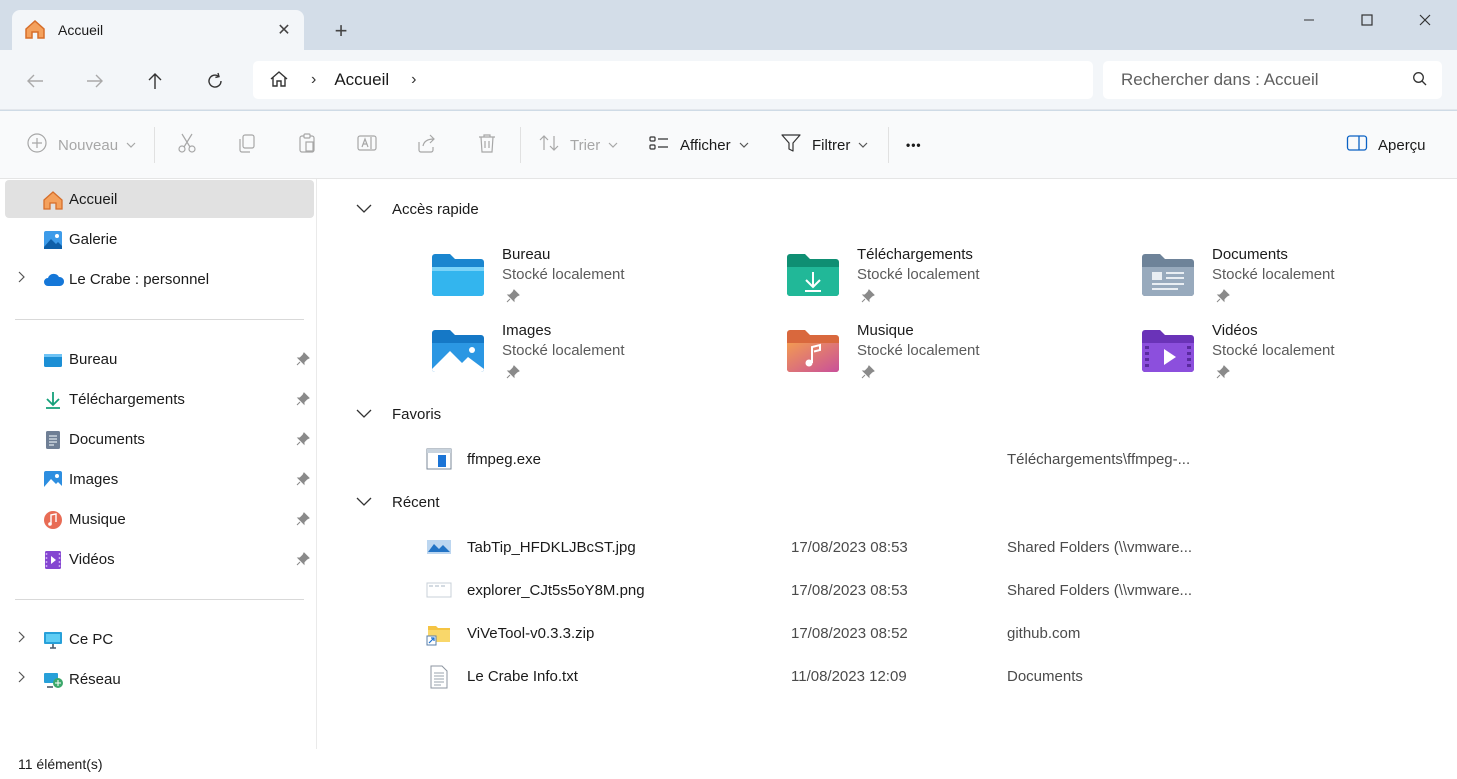 The height and width of the screenshot is (779, 1457). I want to click on address-bar: › Accueil ›, so click(673, 80).